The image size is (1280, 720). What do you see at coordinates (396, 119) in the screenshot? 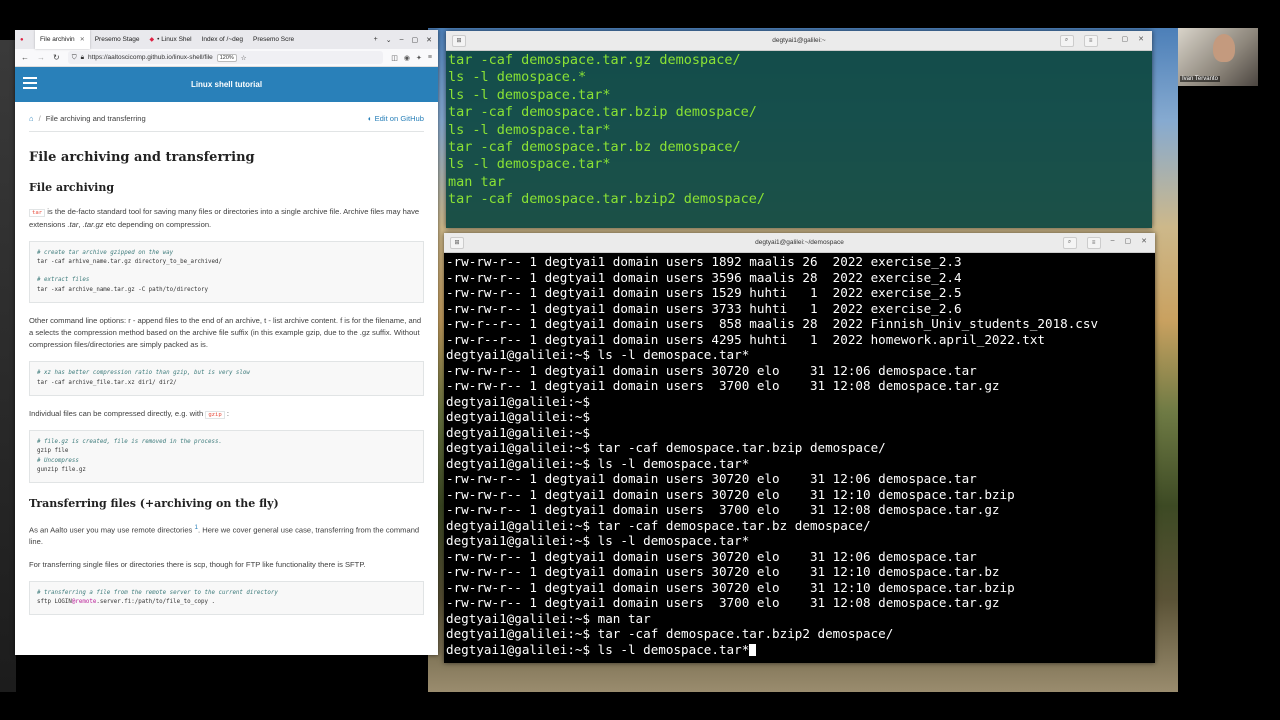
I see `edit-on-github-link: ◐ Edit on GitHub` at bounding box center [396, 119].